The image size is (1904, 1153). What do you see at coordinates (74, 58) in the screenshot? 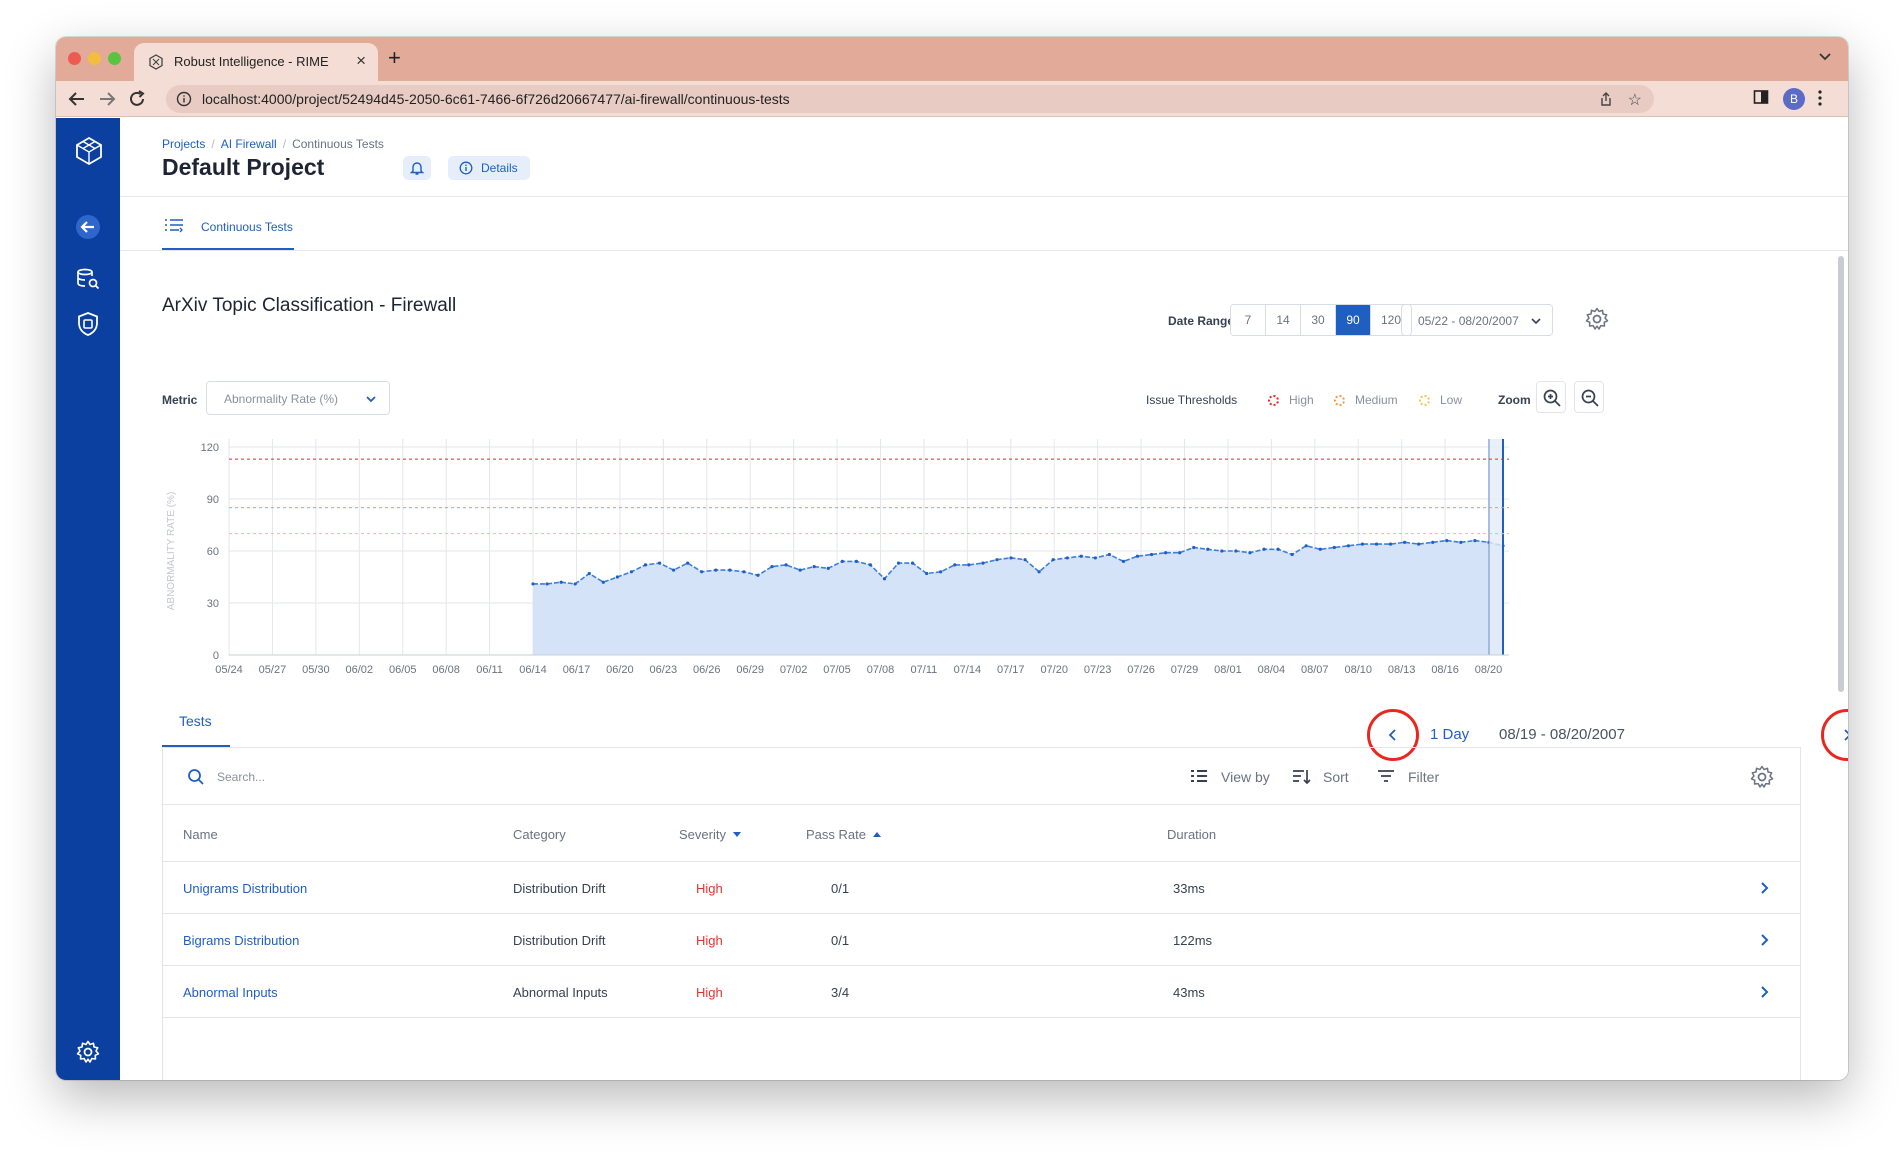
I see `close-window-button` at bounding box center [74, 58].